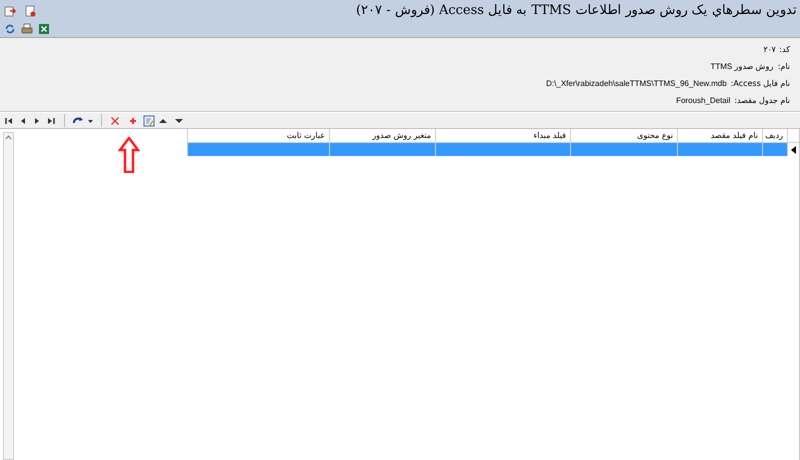 This screenshot has height=460, width=800. What do you see at coordinates (784, 67) in the screenshot?
I see `field-label: نام:` at bounding box center [784, 67].